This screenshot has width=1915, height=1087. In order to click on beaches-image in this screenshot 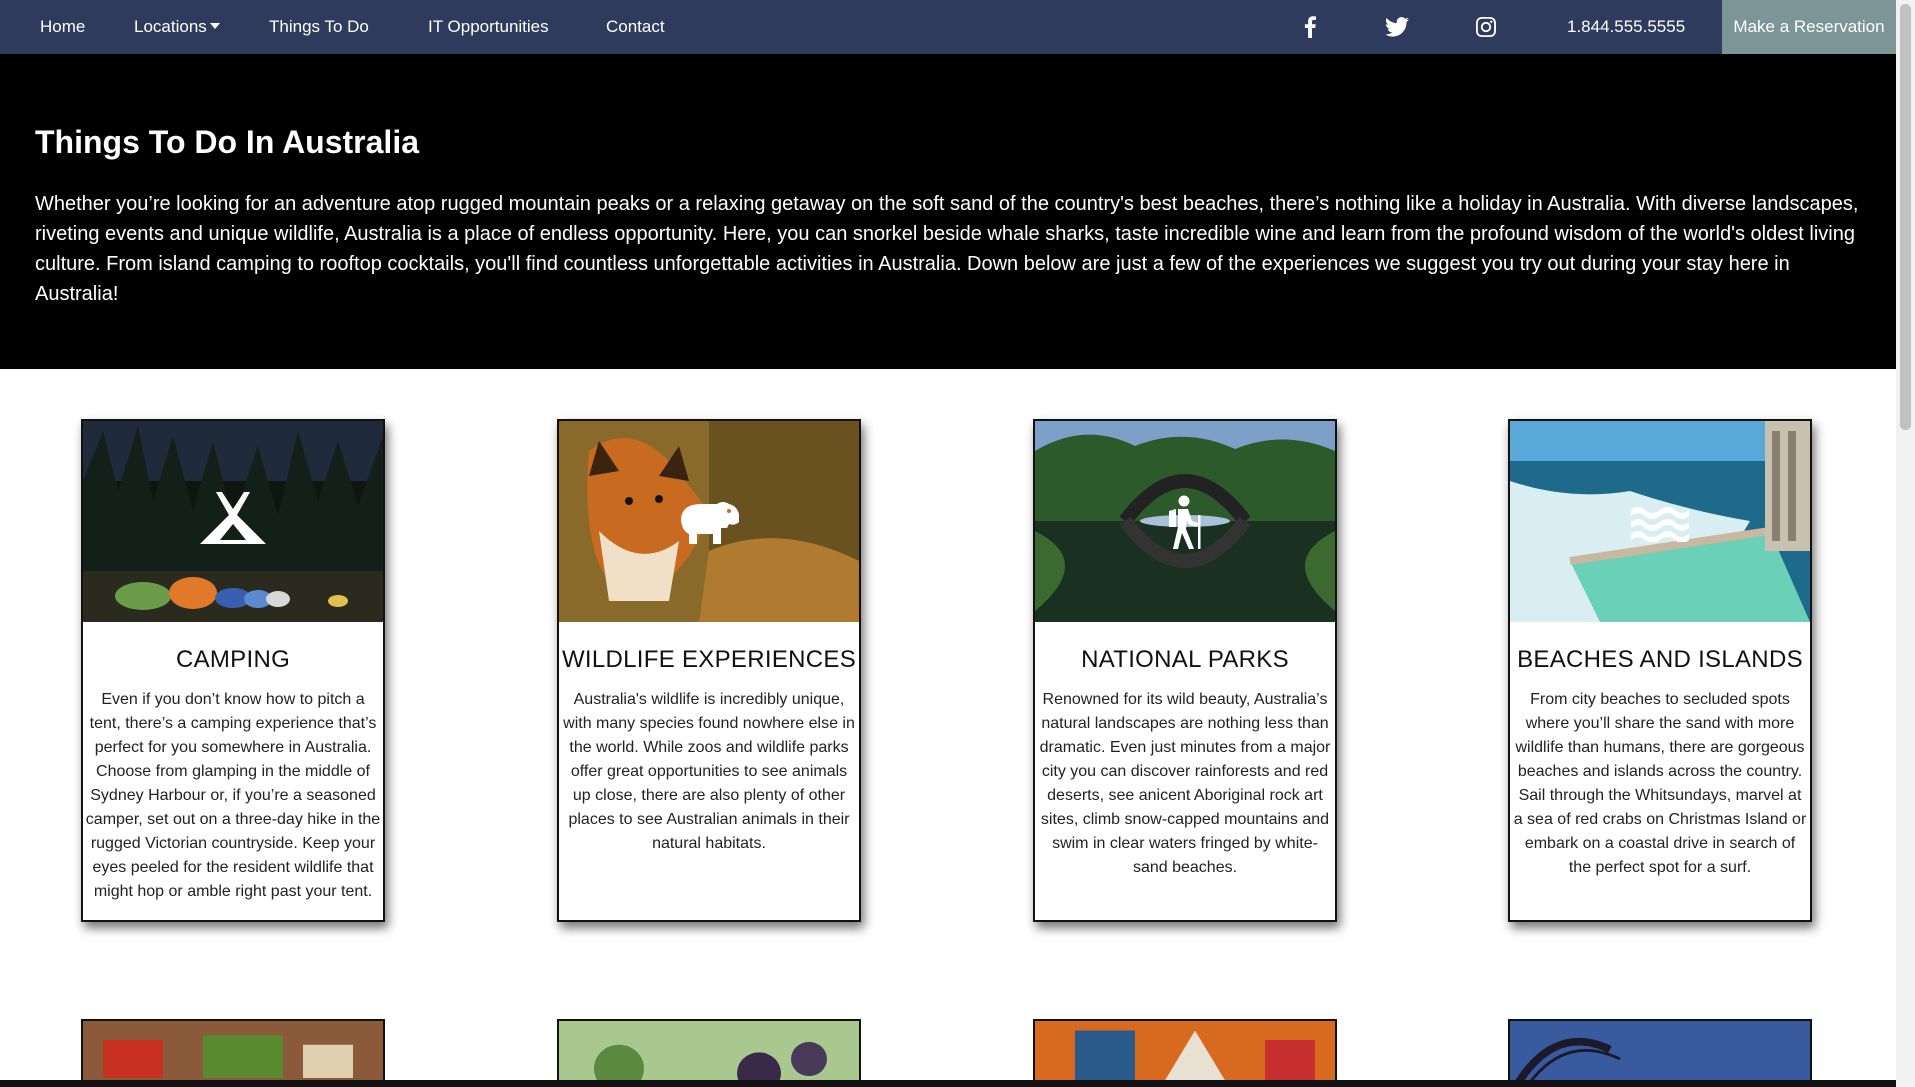, I will do `click(1660, 521)`.